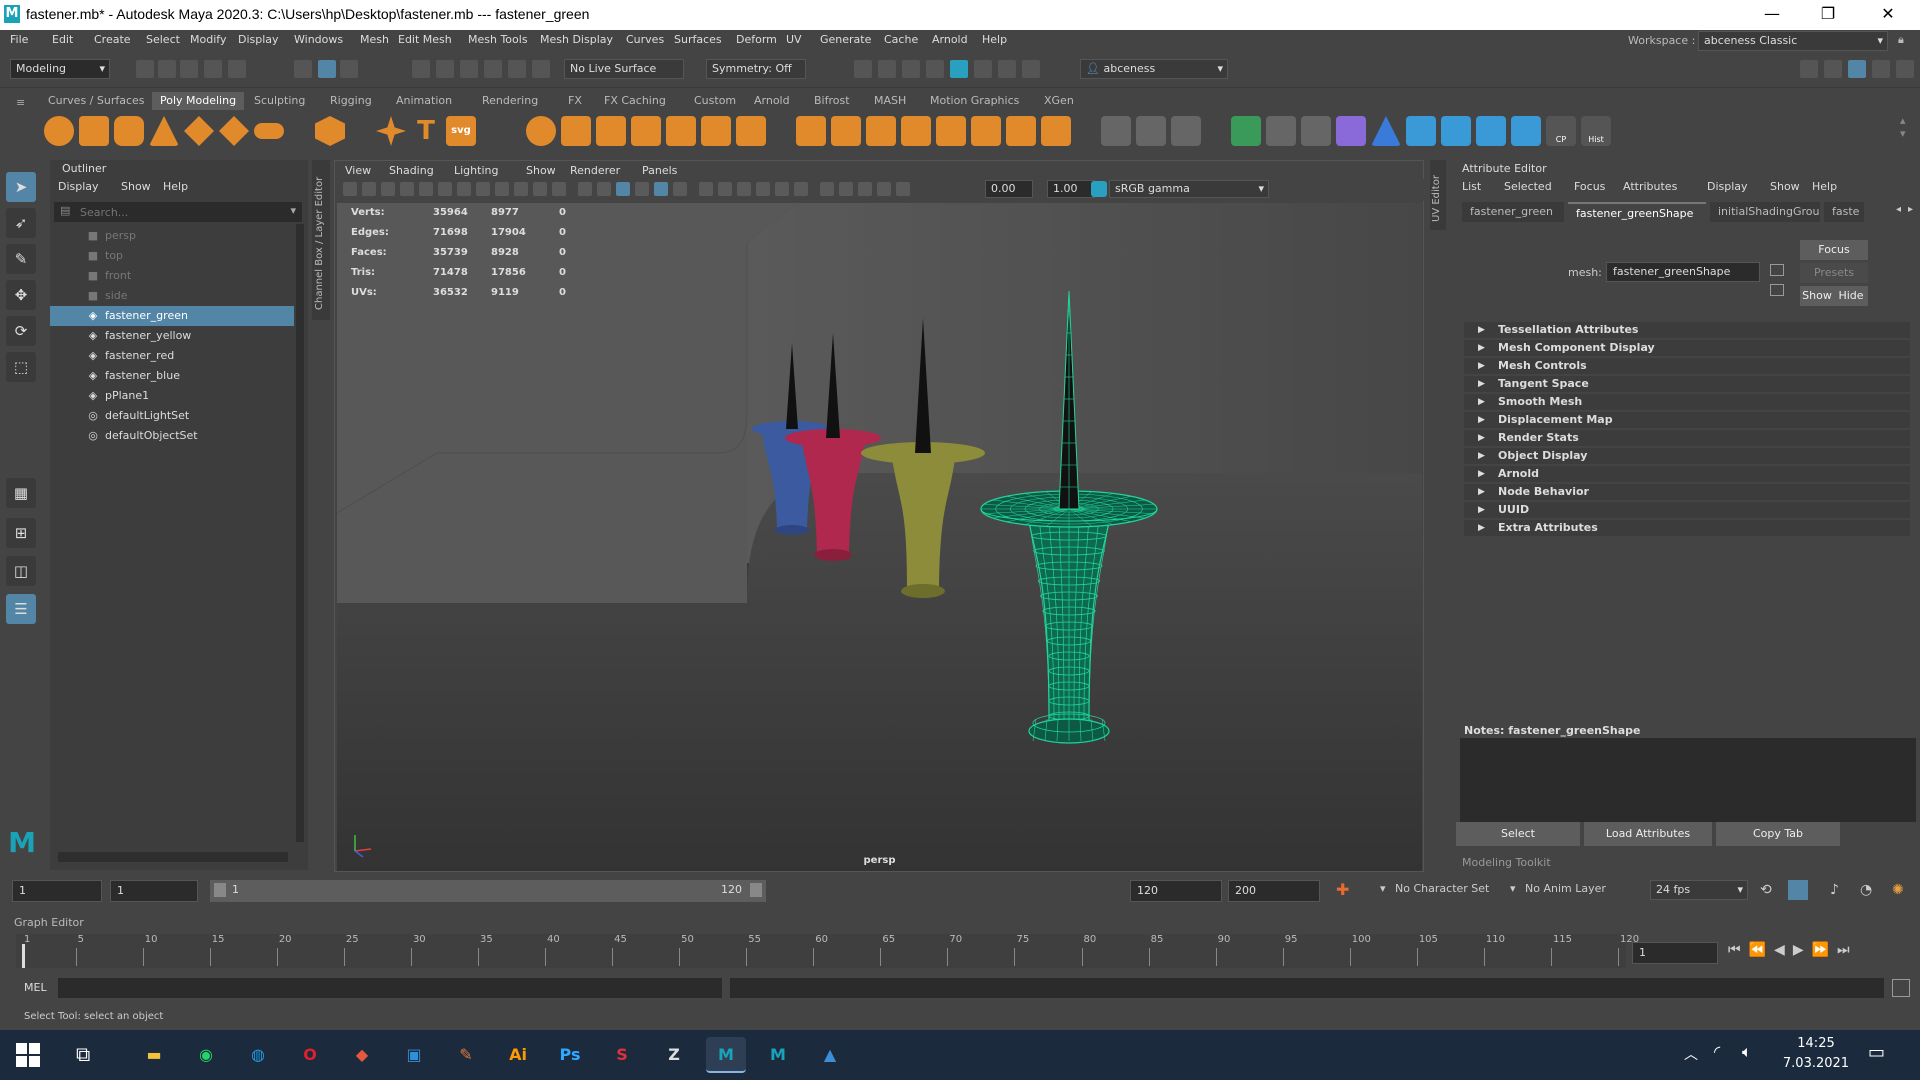  What do you see at coordinates (778, 1055) in the screenshot?
I see `maya-2-icon: M` at bounding box center [778, 1055].